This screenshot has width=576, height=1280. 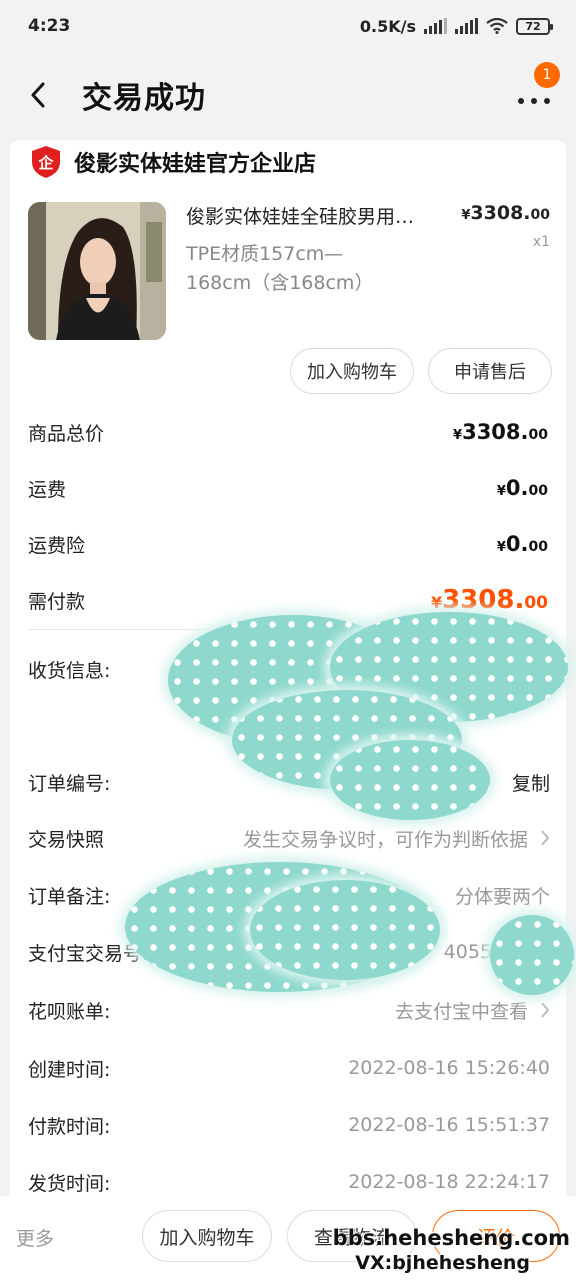 What do you see at coordinates (387, 26) in the screenshot?
I see `network-speed: 0.5K/s` at bounding box center [387, 26].